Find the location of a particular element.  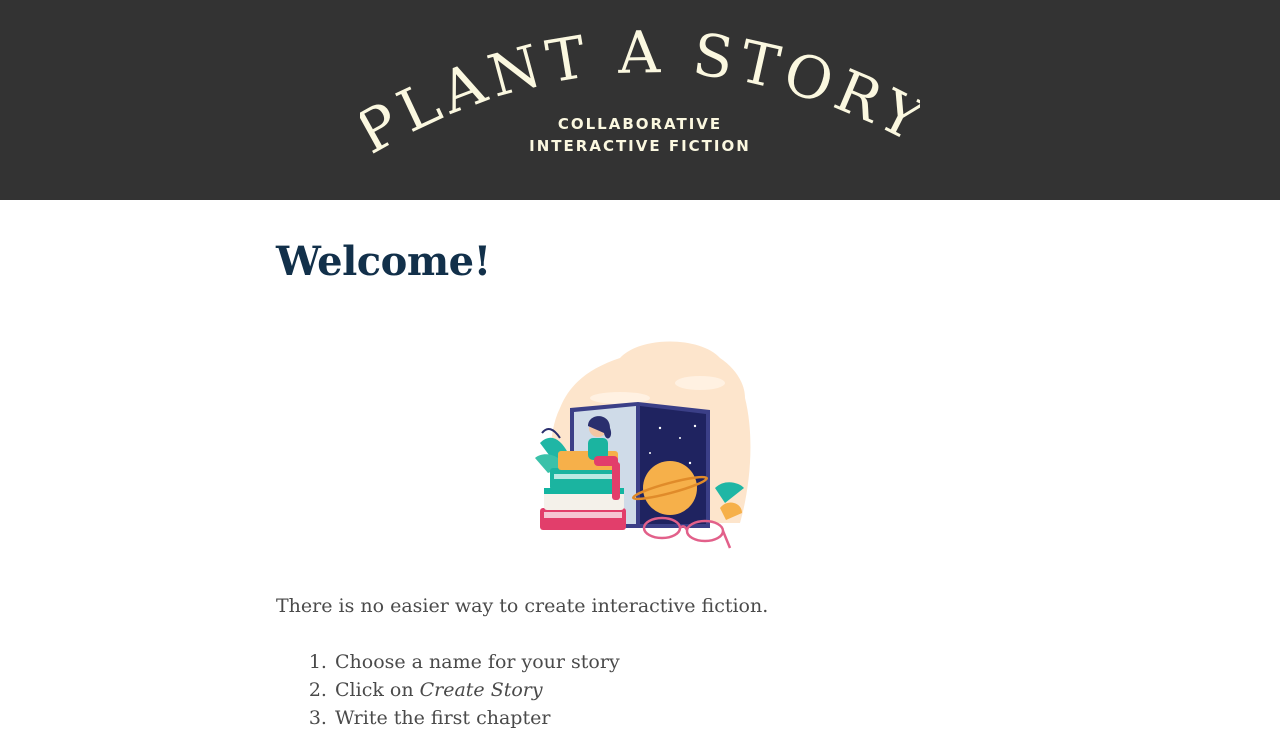

page-title: Welcome! is located at coordinates (383, 261).